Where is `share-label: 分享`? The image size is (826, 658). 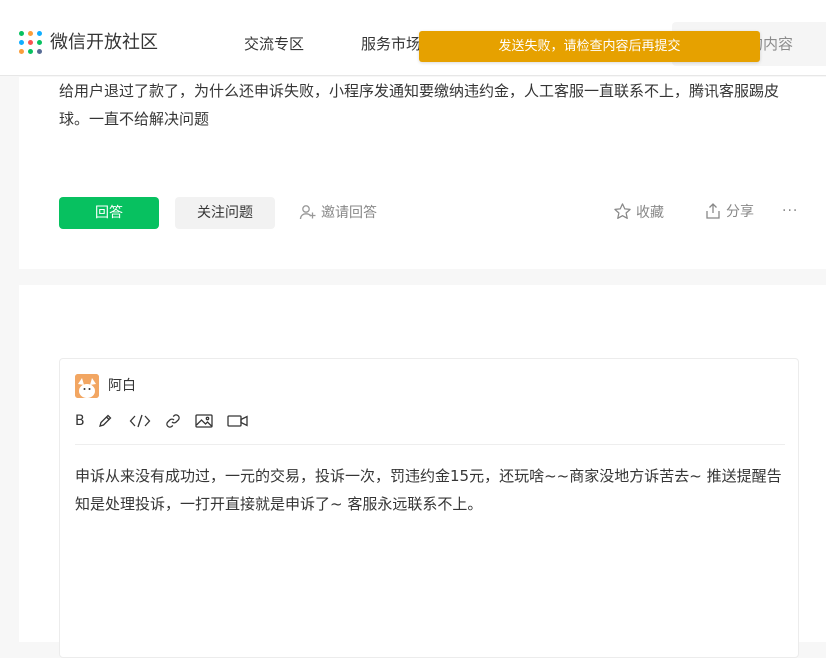
share-label: 分享 is located at coordinates (740, 212).